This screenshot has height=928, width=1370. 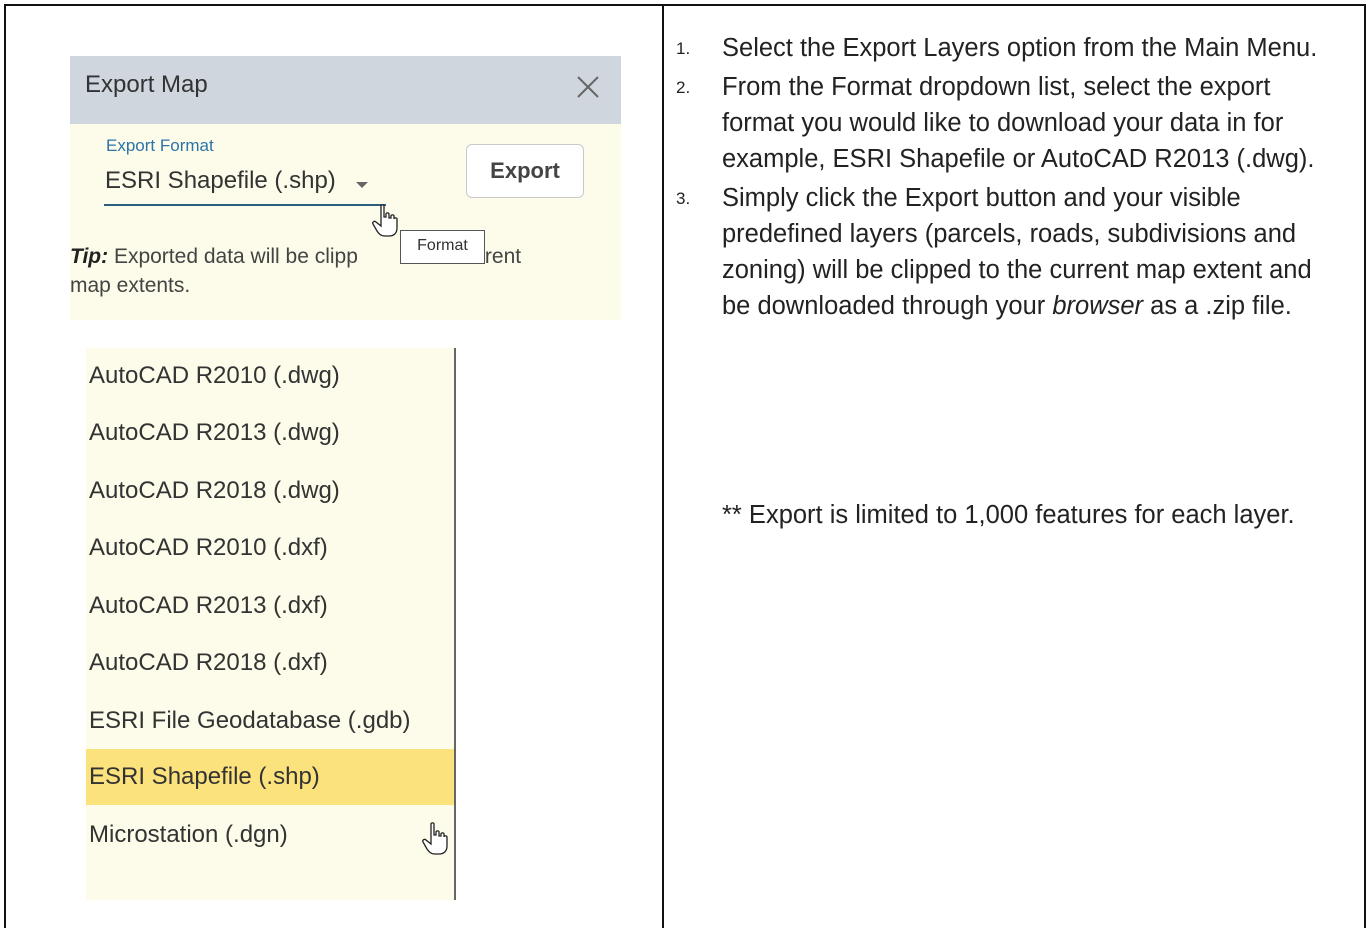 I want to click on panel-header: Export Map, so click(x=345, y=90).